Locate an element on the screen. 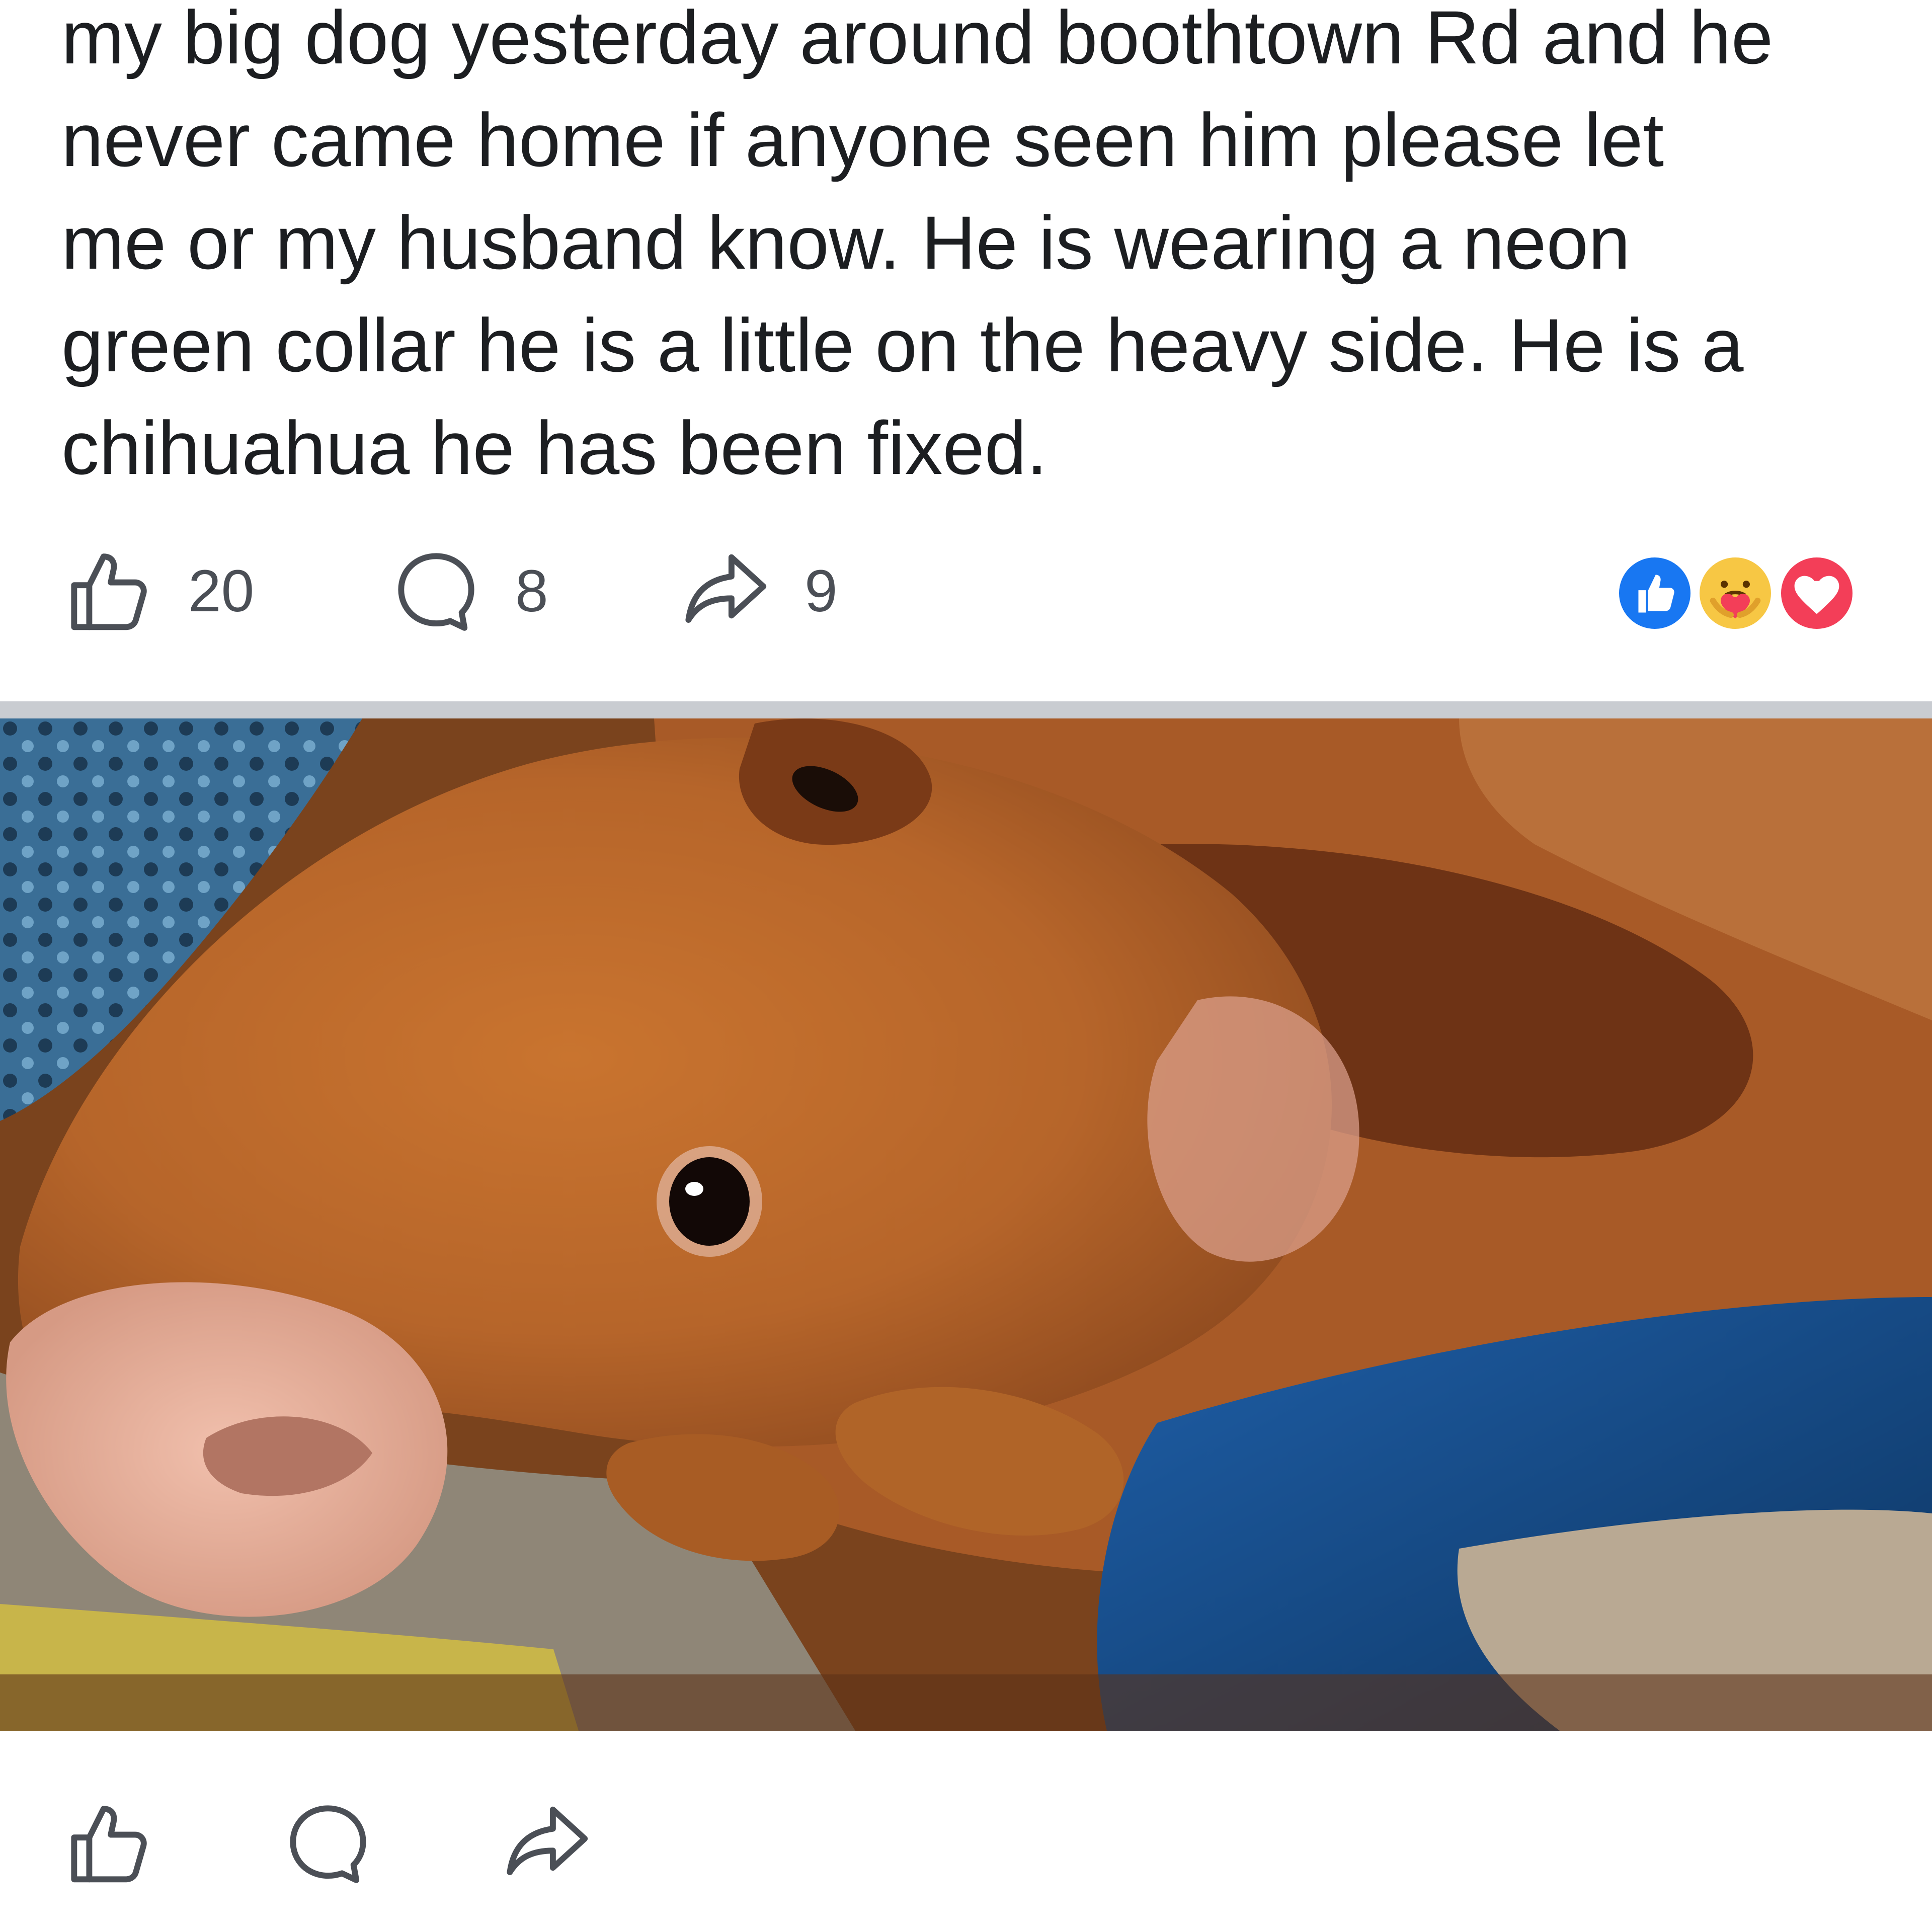 This screenshot has width=1932, height=1932. photo-share-button is located at coordinates (547, 1843).